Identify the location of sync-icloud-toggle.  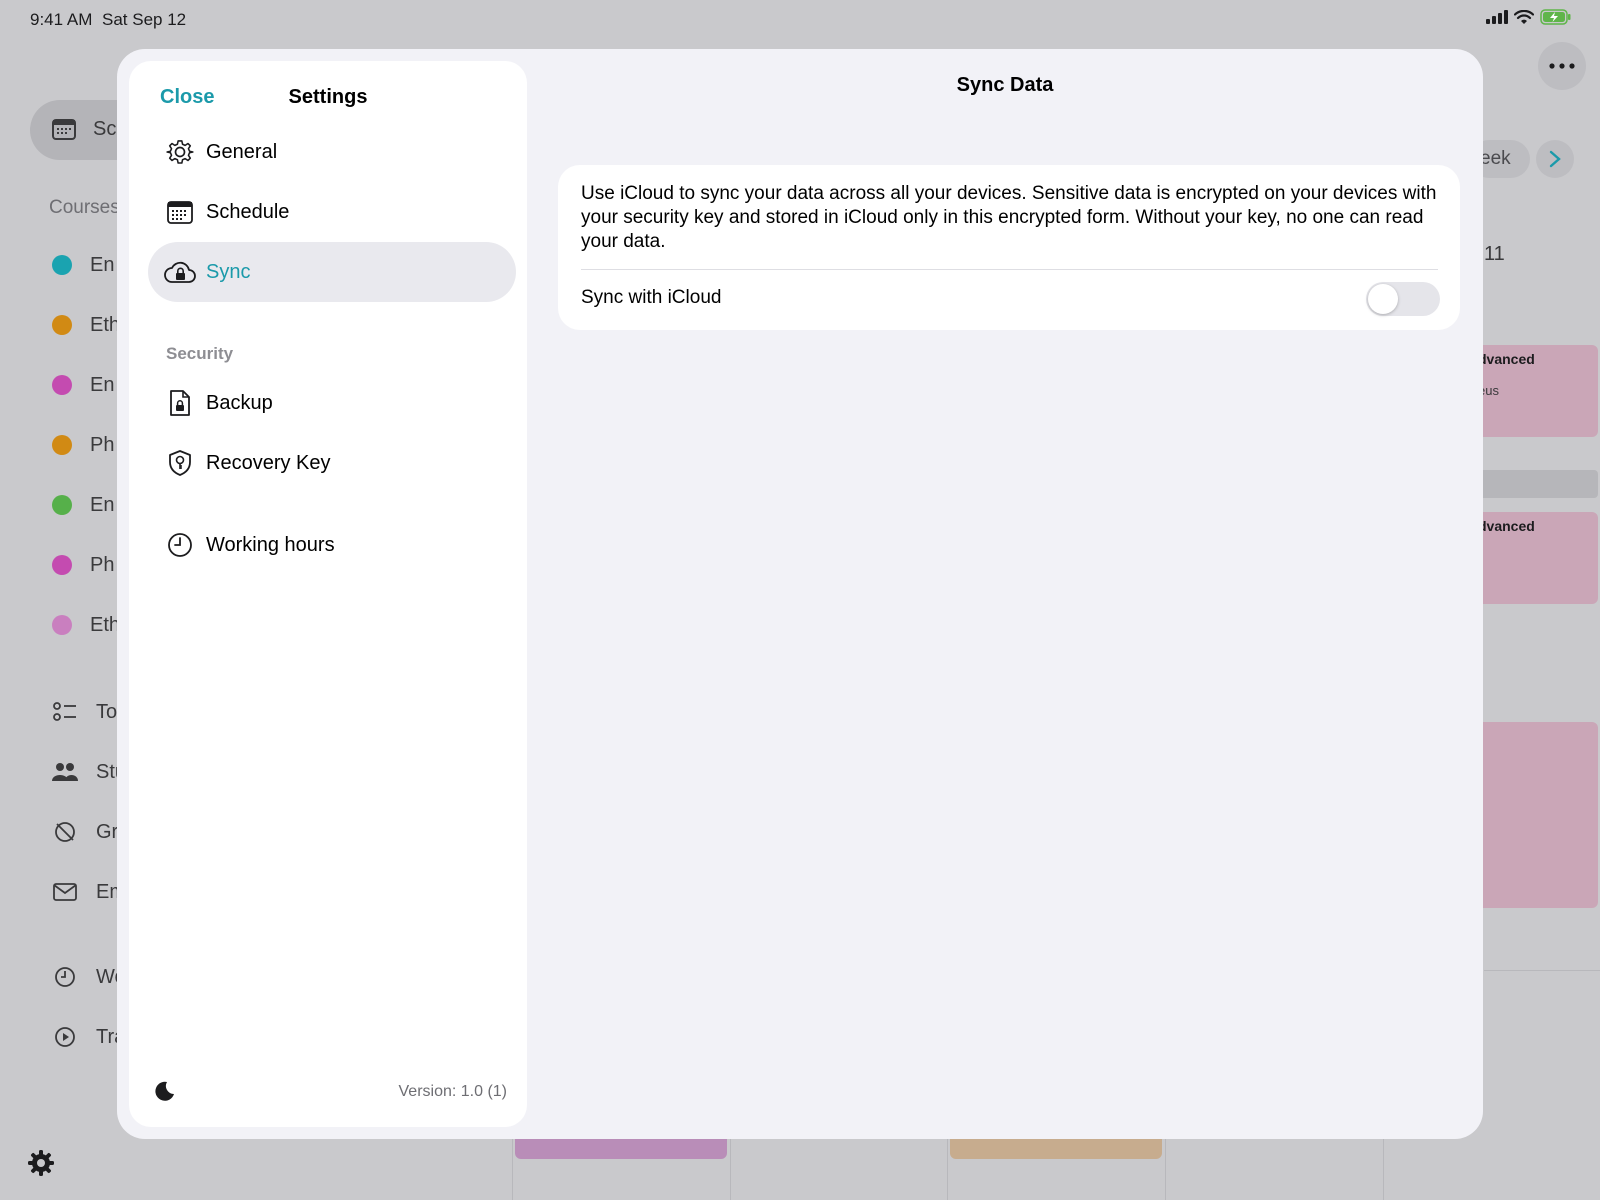
(1403, 299).